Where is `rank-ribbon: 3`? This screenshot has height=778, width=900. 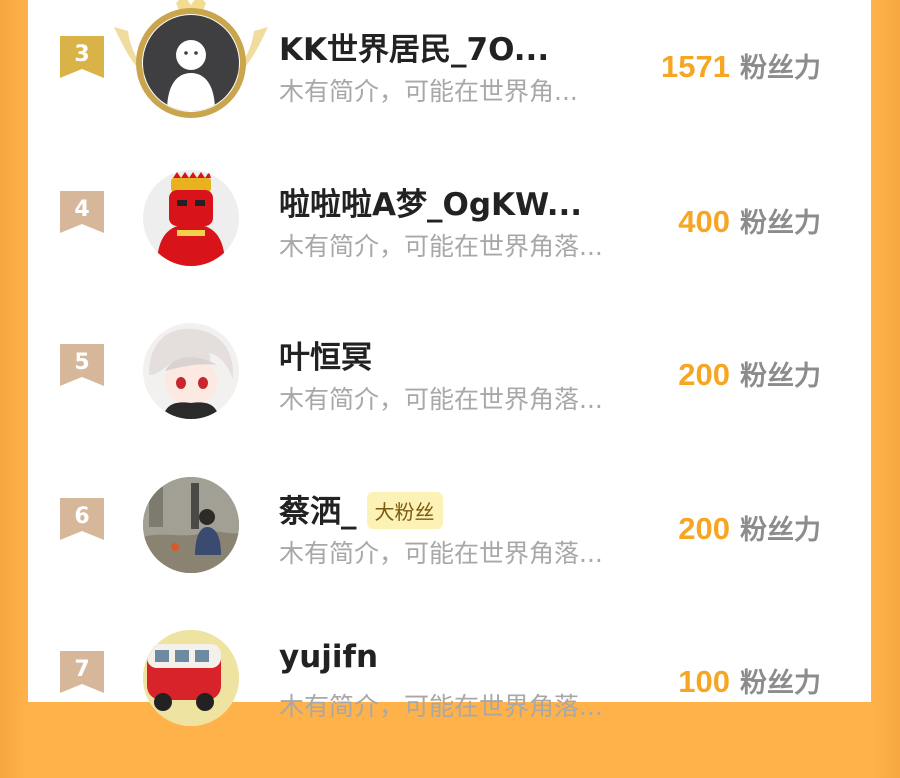 rank-ribbon: 3 is located at coordinates (82, 60).